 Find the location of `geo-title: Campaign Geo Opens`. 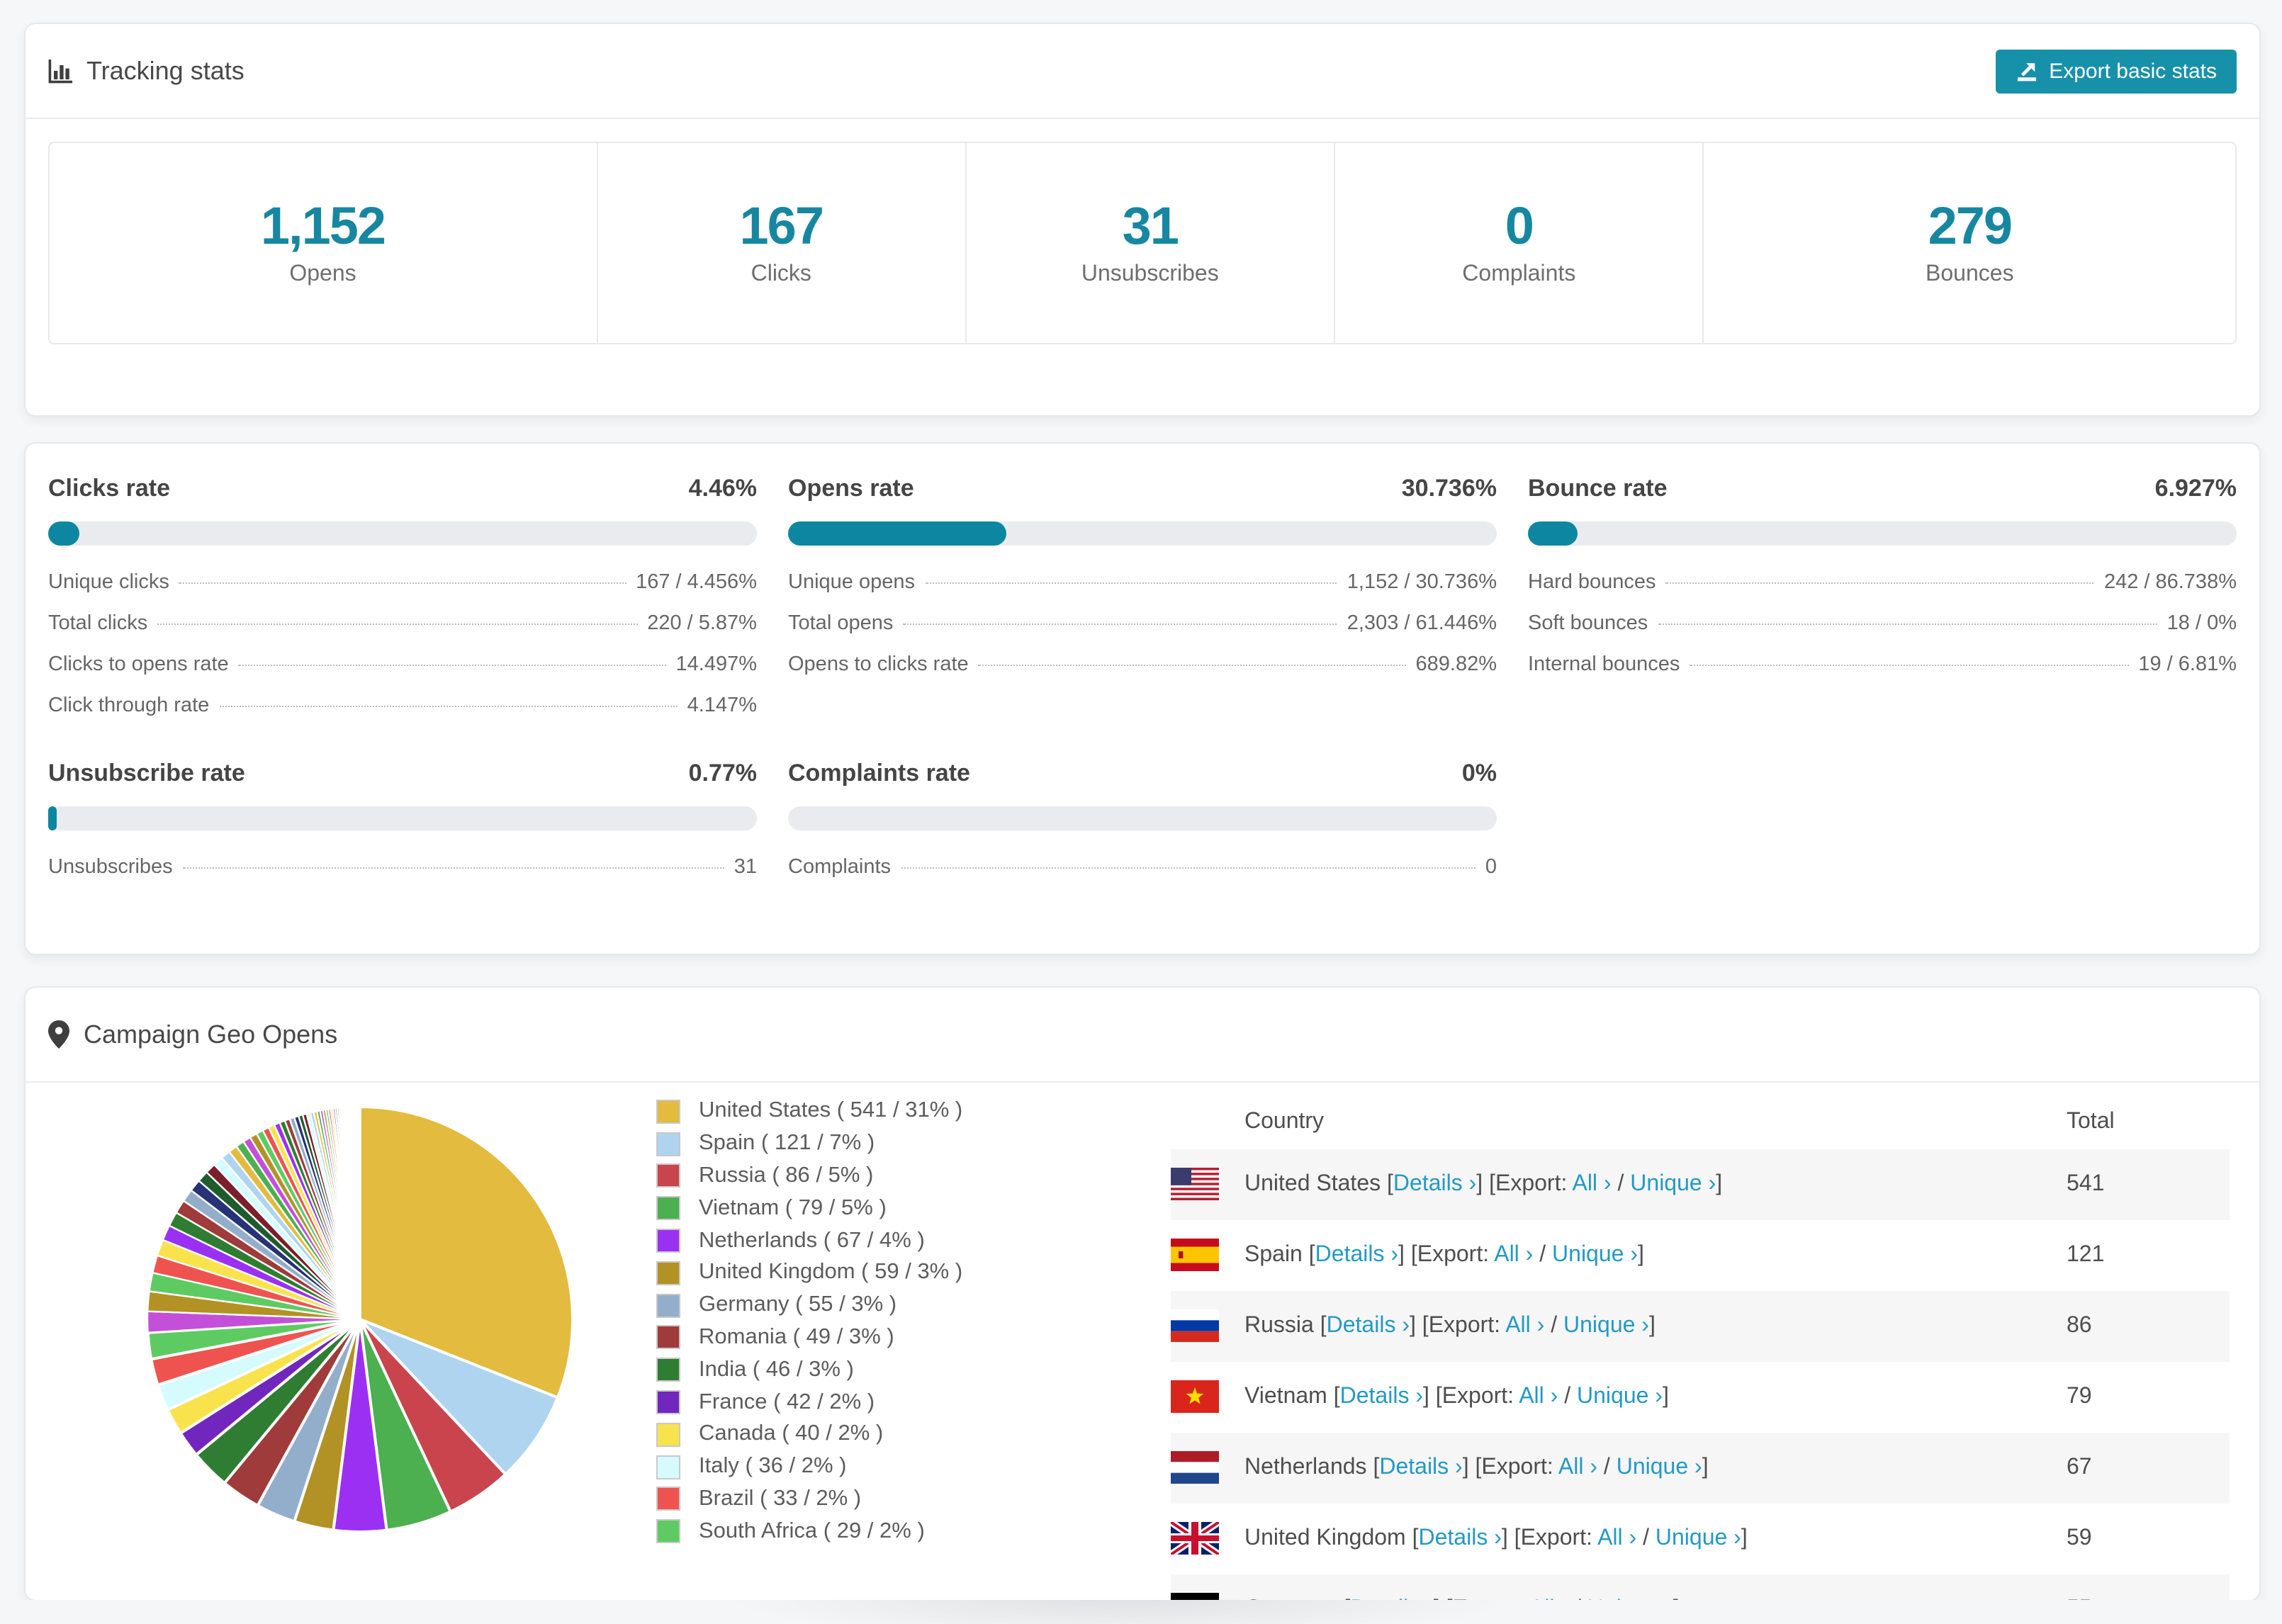

geo-title: Campaign Geo Opens is located at coordinates (211, 1034).